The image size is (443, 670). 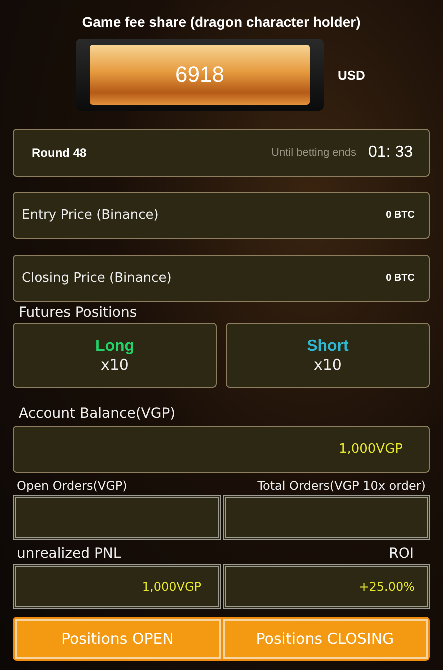 What do you see at coordinates (59, 153) in the screenshot?
I see `round-label: Round 48` at bounding box center [59, 153].